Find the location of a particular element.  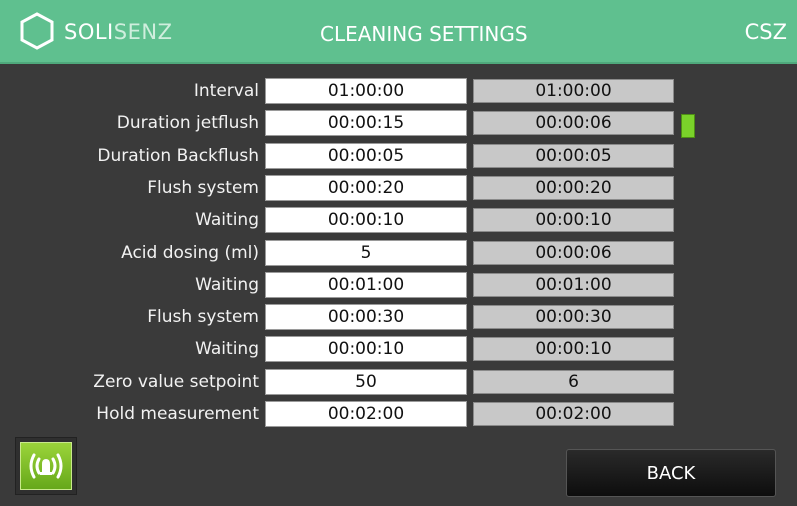

actual-value-display: 00:00:05 is located at coordinates (573, 156).